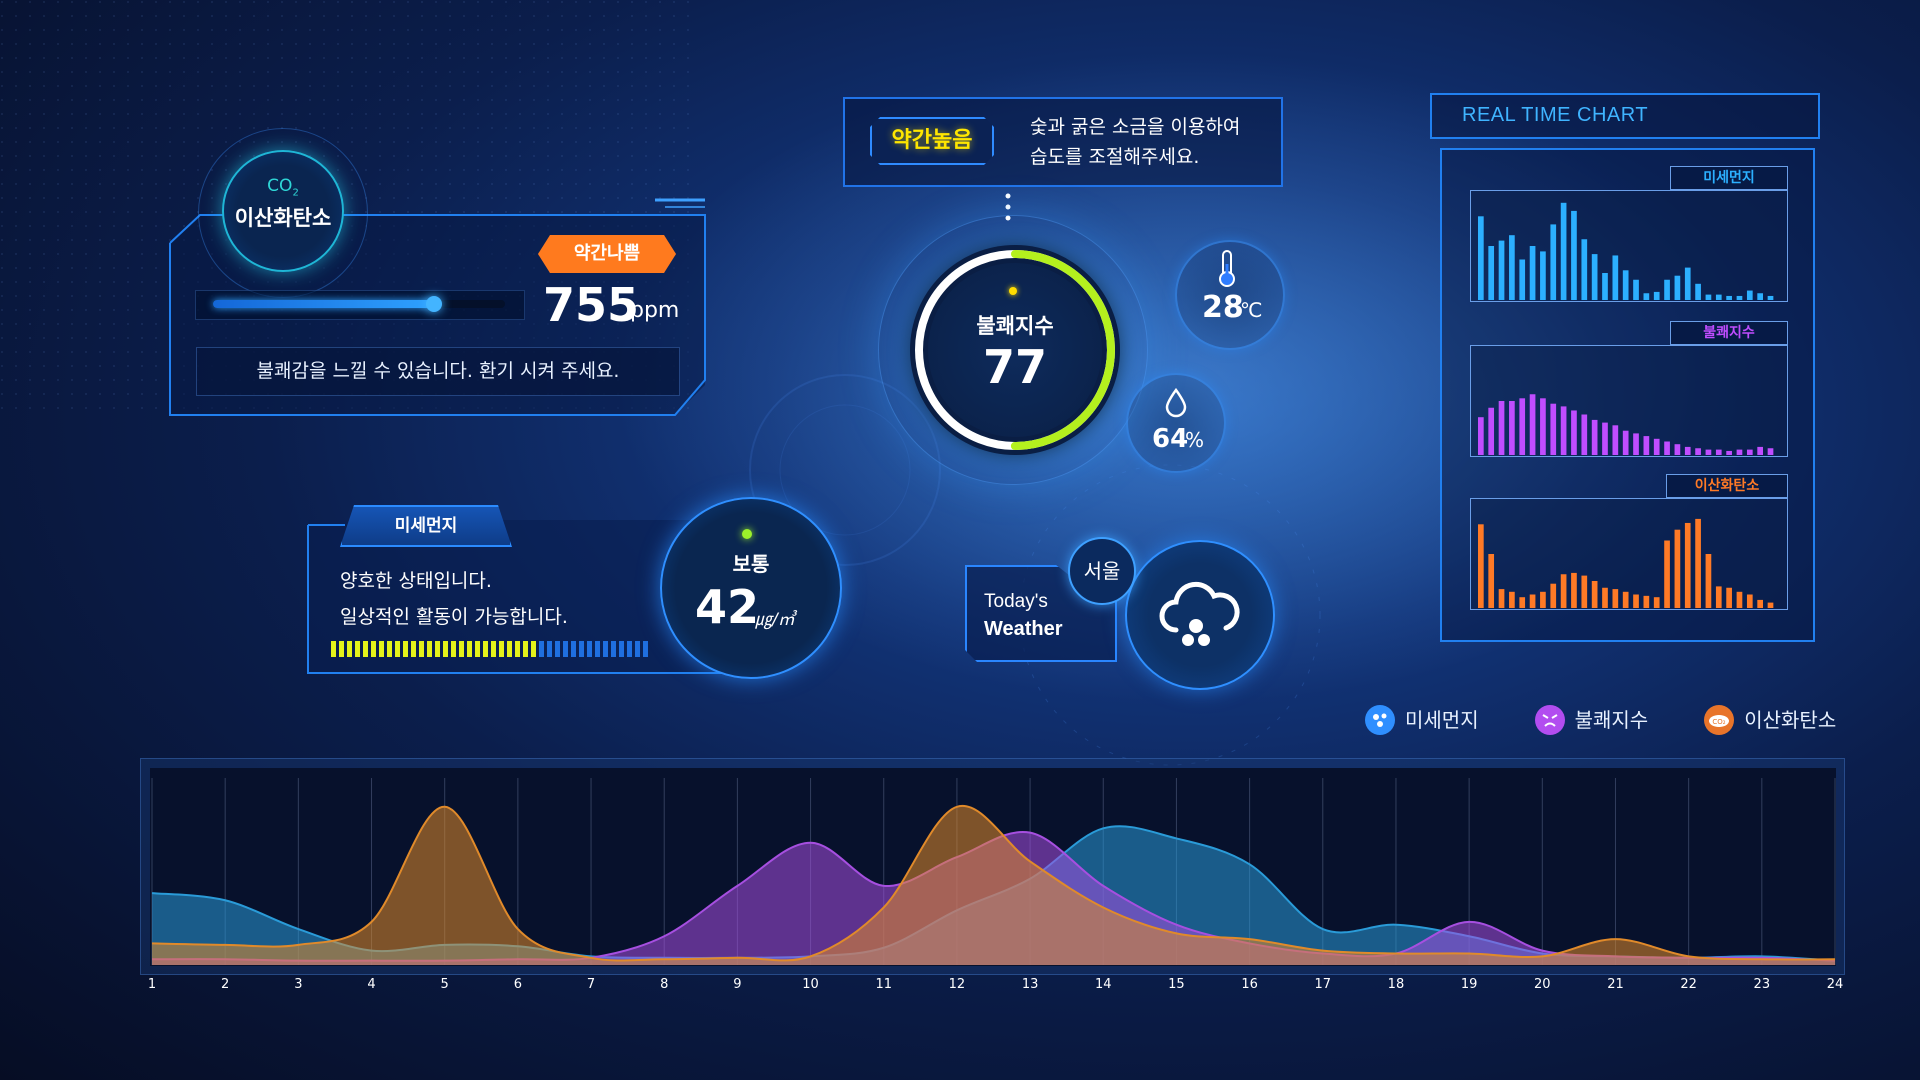  I want to click on svg-text: CO₂, so click(1719, 722).